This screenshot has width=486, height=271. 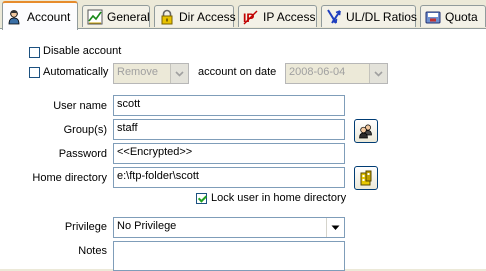 What do you see at coordinates (229, 153) in the screenshot?
I see `password-input: <<Encrypted>>` at bounding box center [229, 153].